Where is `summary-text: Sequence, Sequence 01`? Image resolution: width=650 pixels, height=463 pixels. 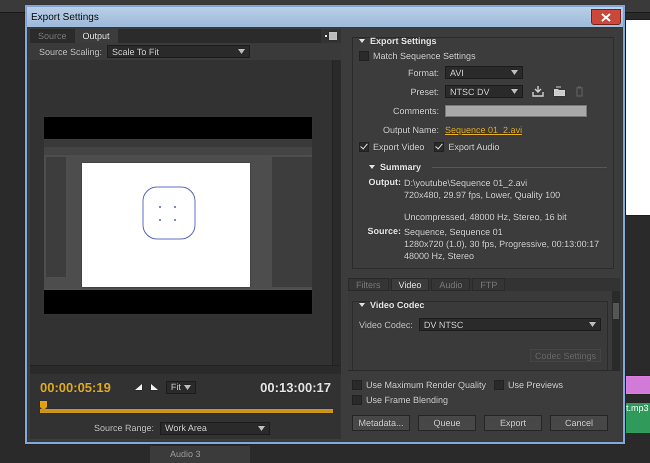 summary-text: Sequence, Sequence 01 is located at coordinates (454, 232).